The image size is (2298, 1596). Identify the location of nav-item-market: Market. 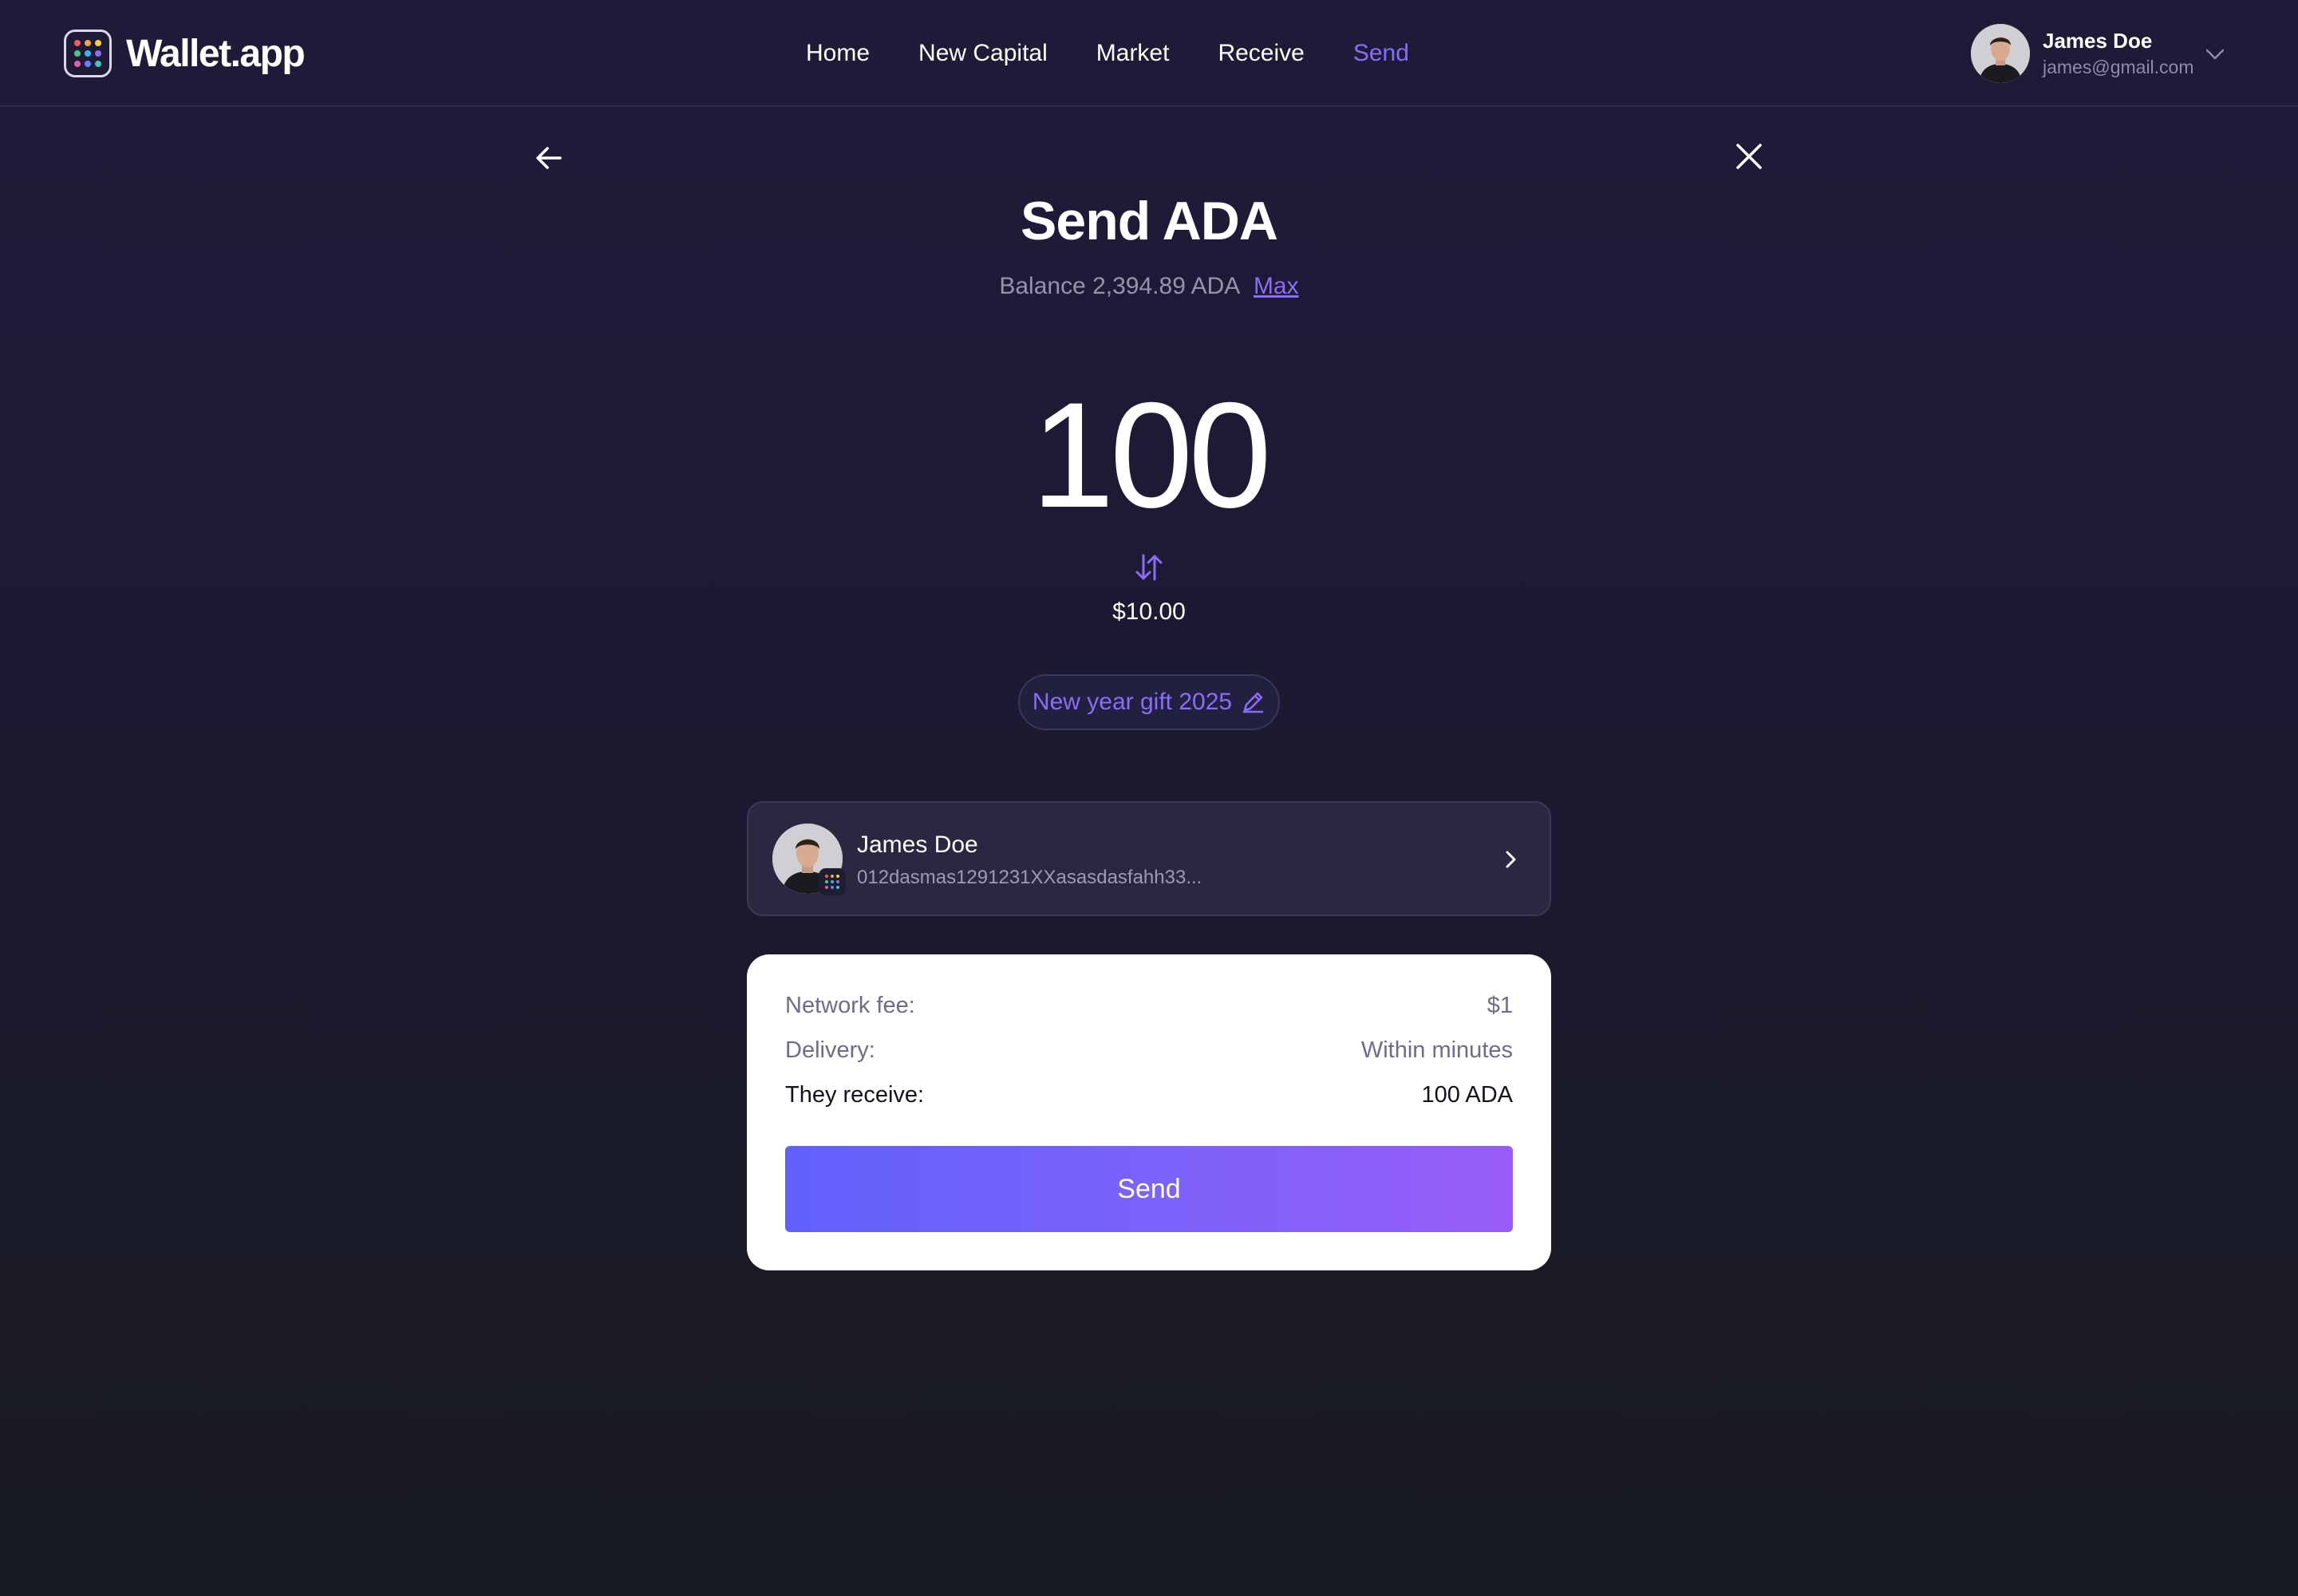
(1133, 53).